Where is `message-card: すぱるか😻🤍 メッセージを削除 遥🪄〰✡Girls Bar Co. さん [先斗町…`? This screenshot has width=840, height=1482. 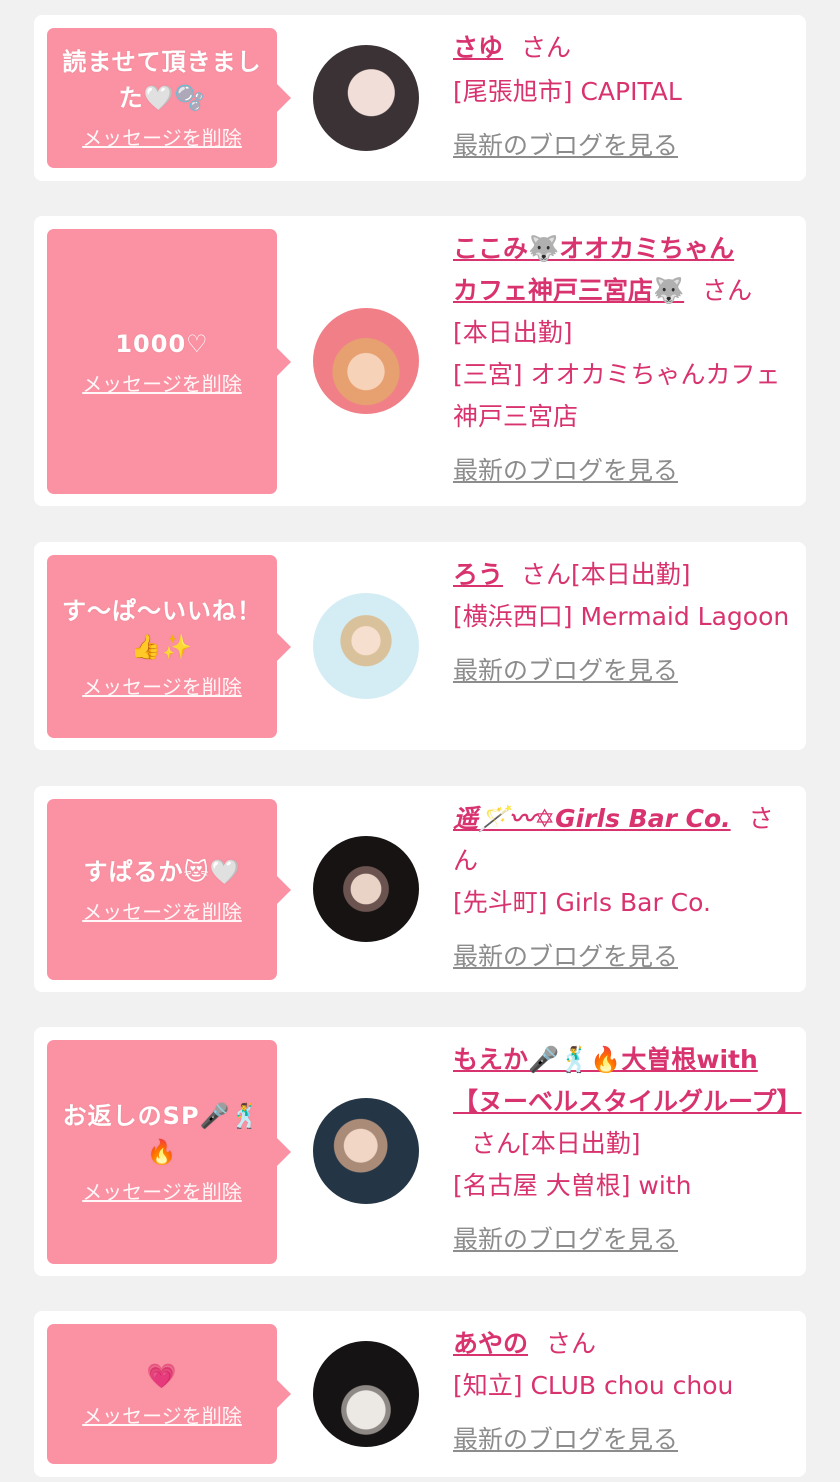
message-card: すぱるか😻🤍 メッセージを削除 遥🪄〰✡Girls Bar Co. さん [先斗町… is located at coordinates (420, 889).